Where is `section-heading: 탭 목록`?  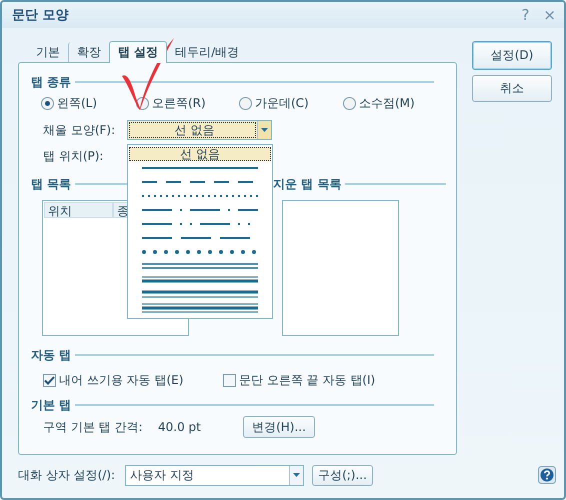 section-heading: 탭 목록 is located at coordinates (51, 184).